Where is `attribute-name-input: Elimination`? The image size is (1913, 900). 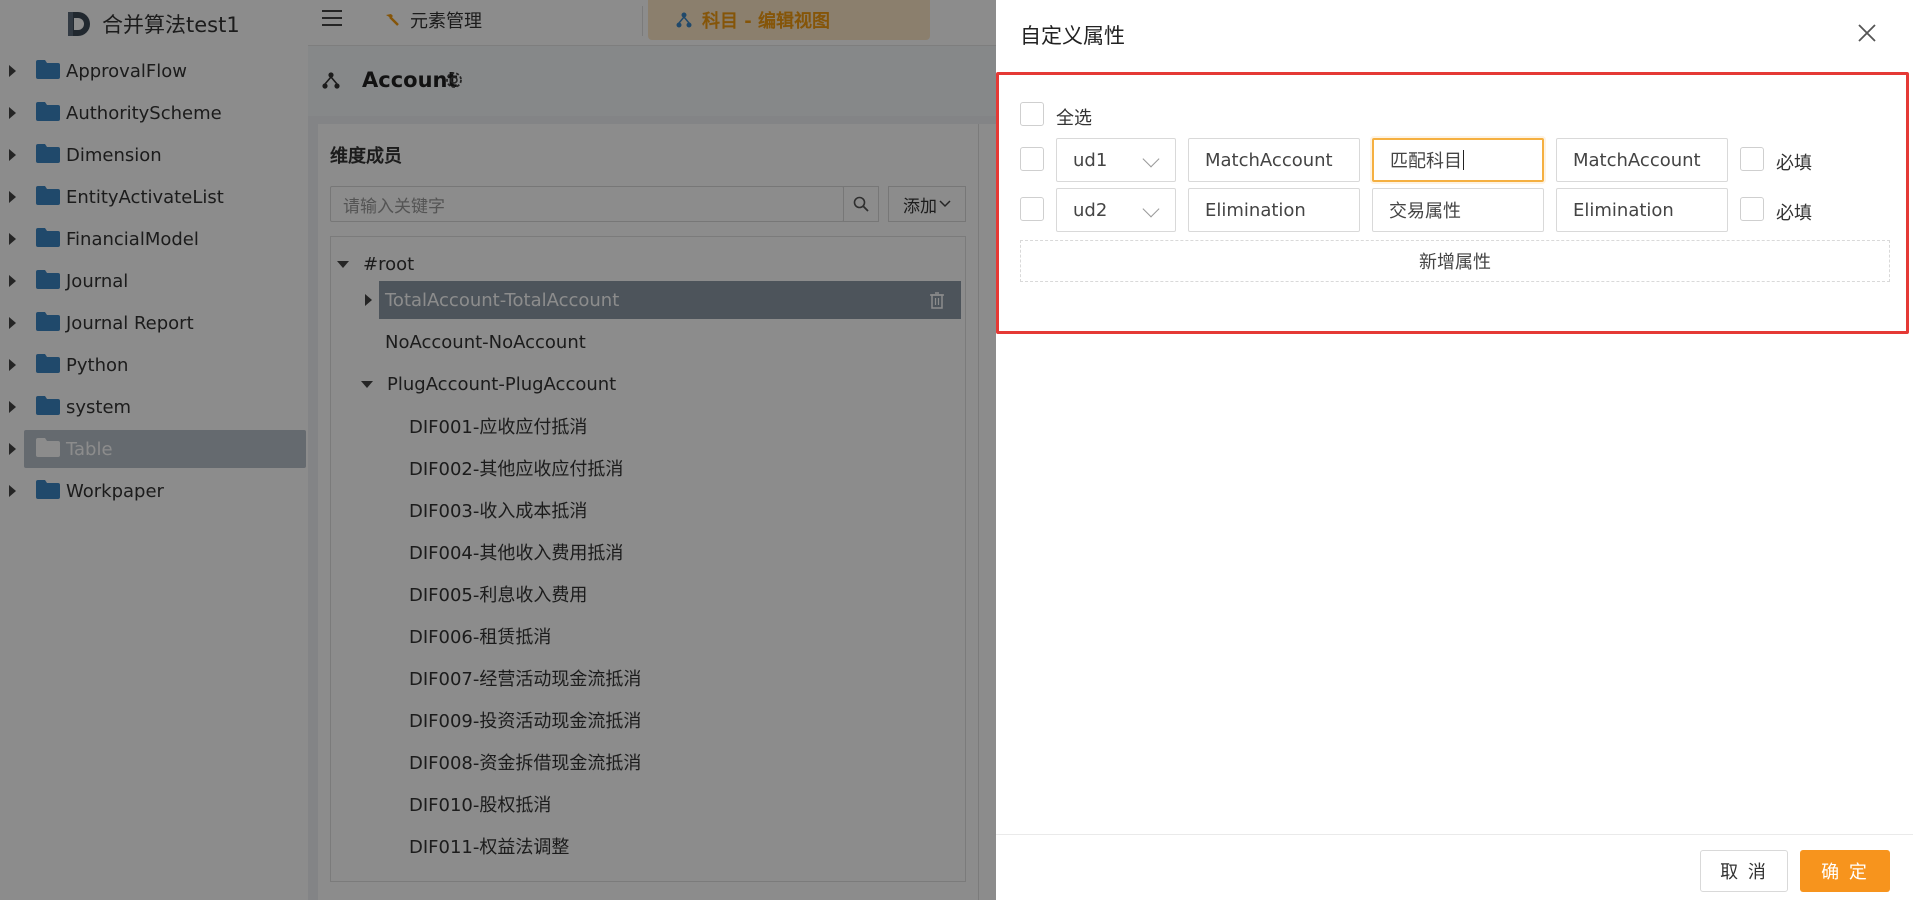
attribute-name-input: Elimination is located at coordinates (1274, 210).